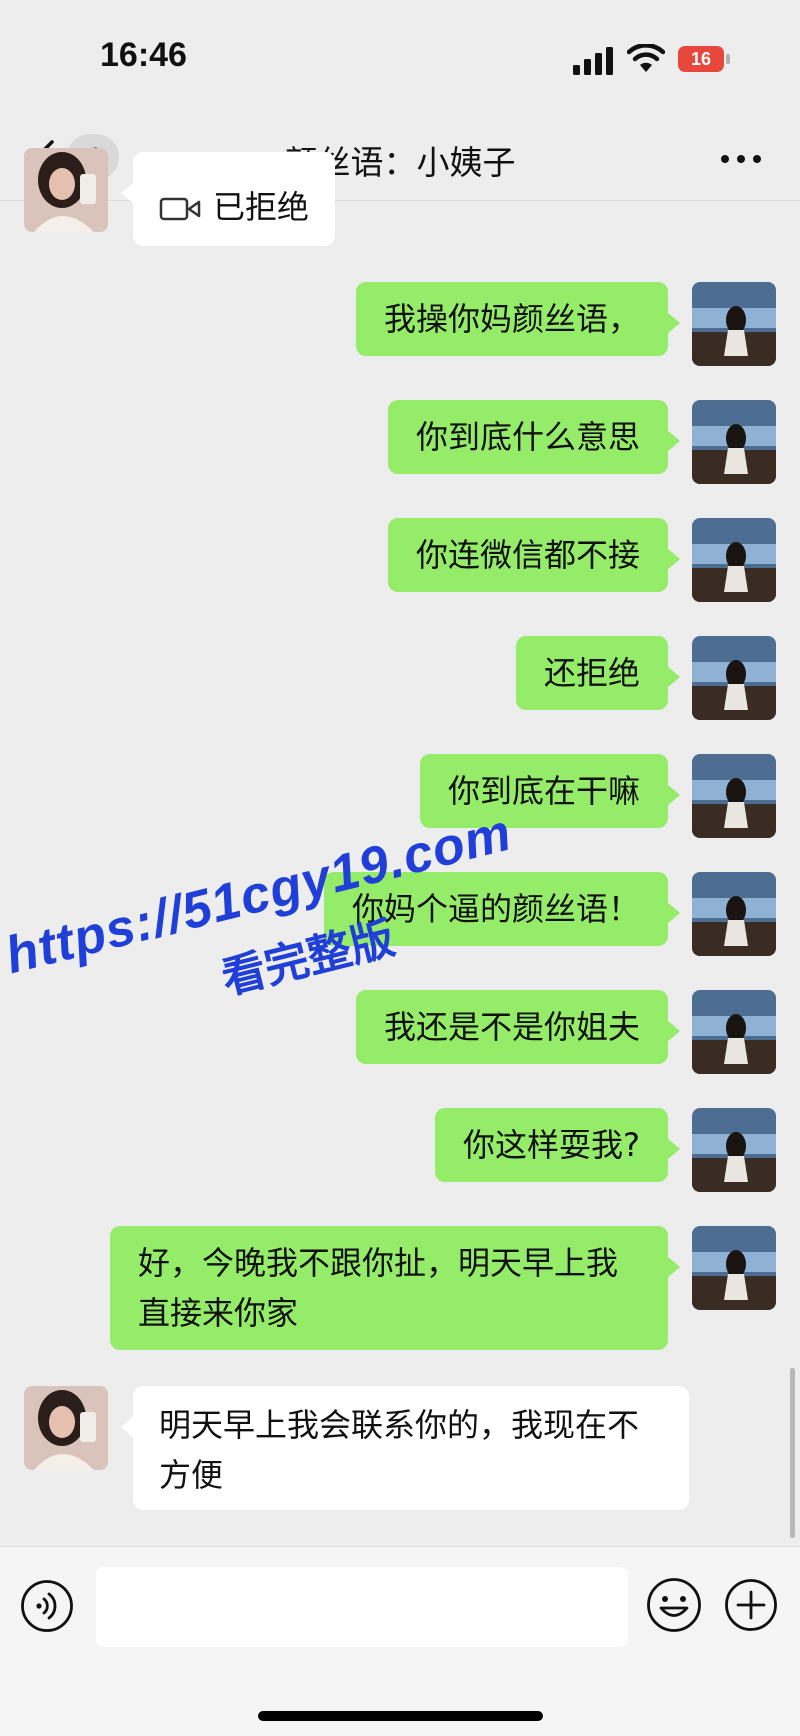 The height and width of the screenshot is (1736, 800). What do you see at coordinates (400, 1716) in the screenshot?
I see `home-indicator` at bounding box center [400, 1716].